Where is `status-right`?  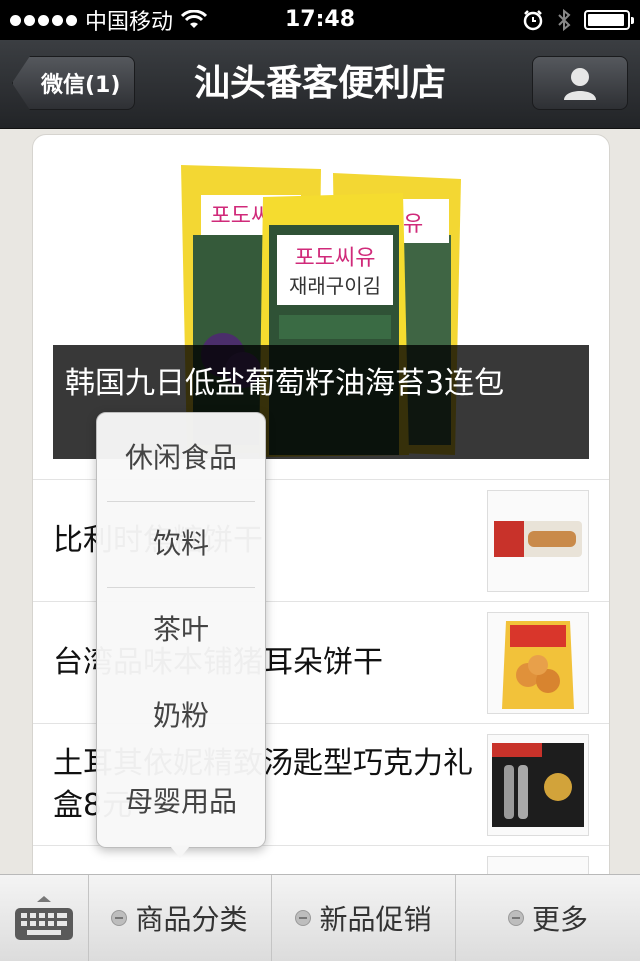
status-right is located at coordinates (578, 20).